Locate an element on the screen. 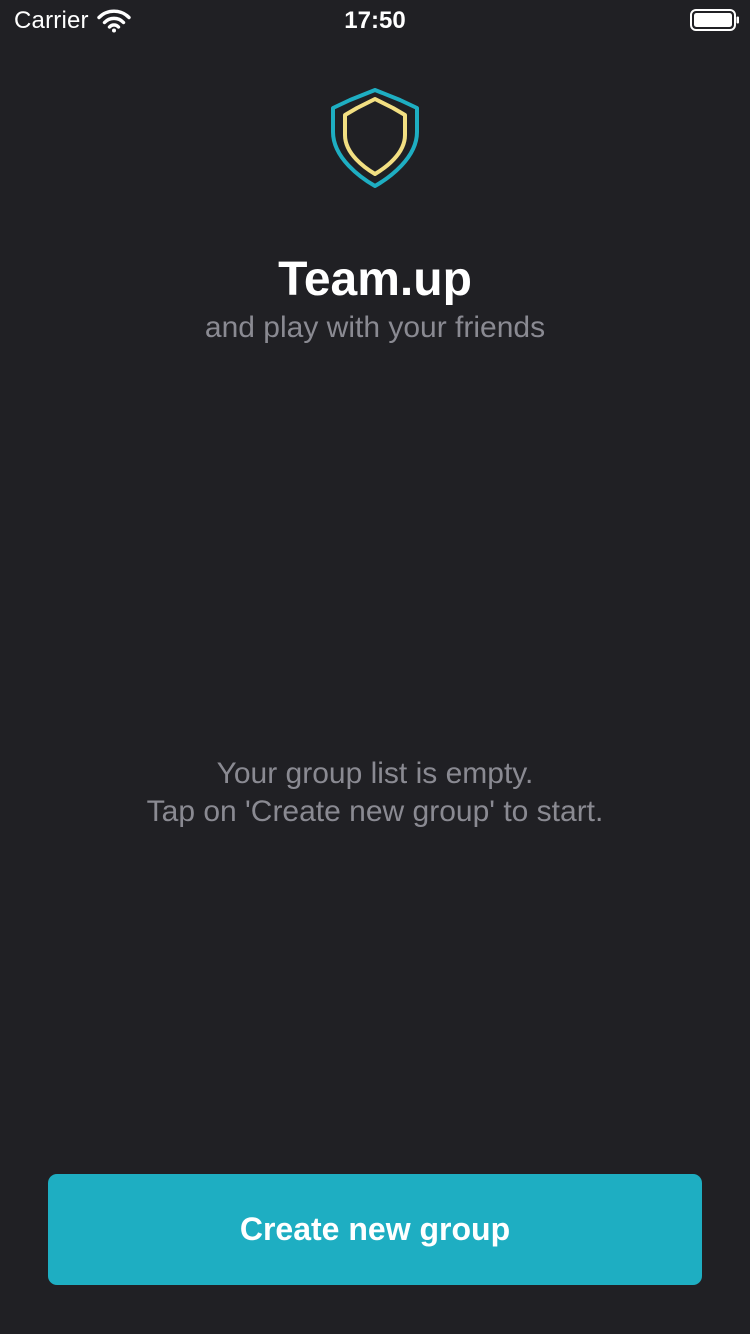 The image size is (750, 1334). create-new-group-button: Create new group is located at coordinates (375, 1229).